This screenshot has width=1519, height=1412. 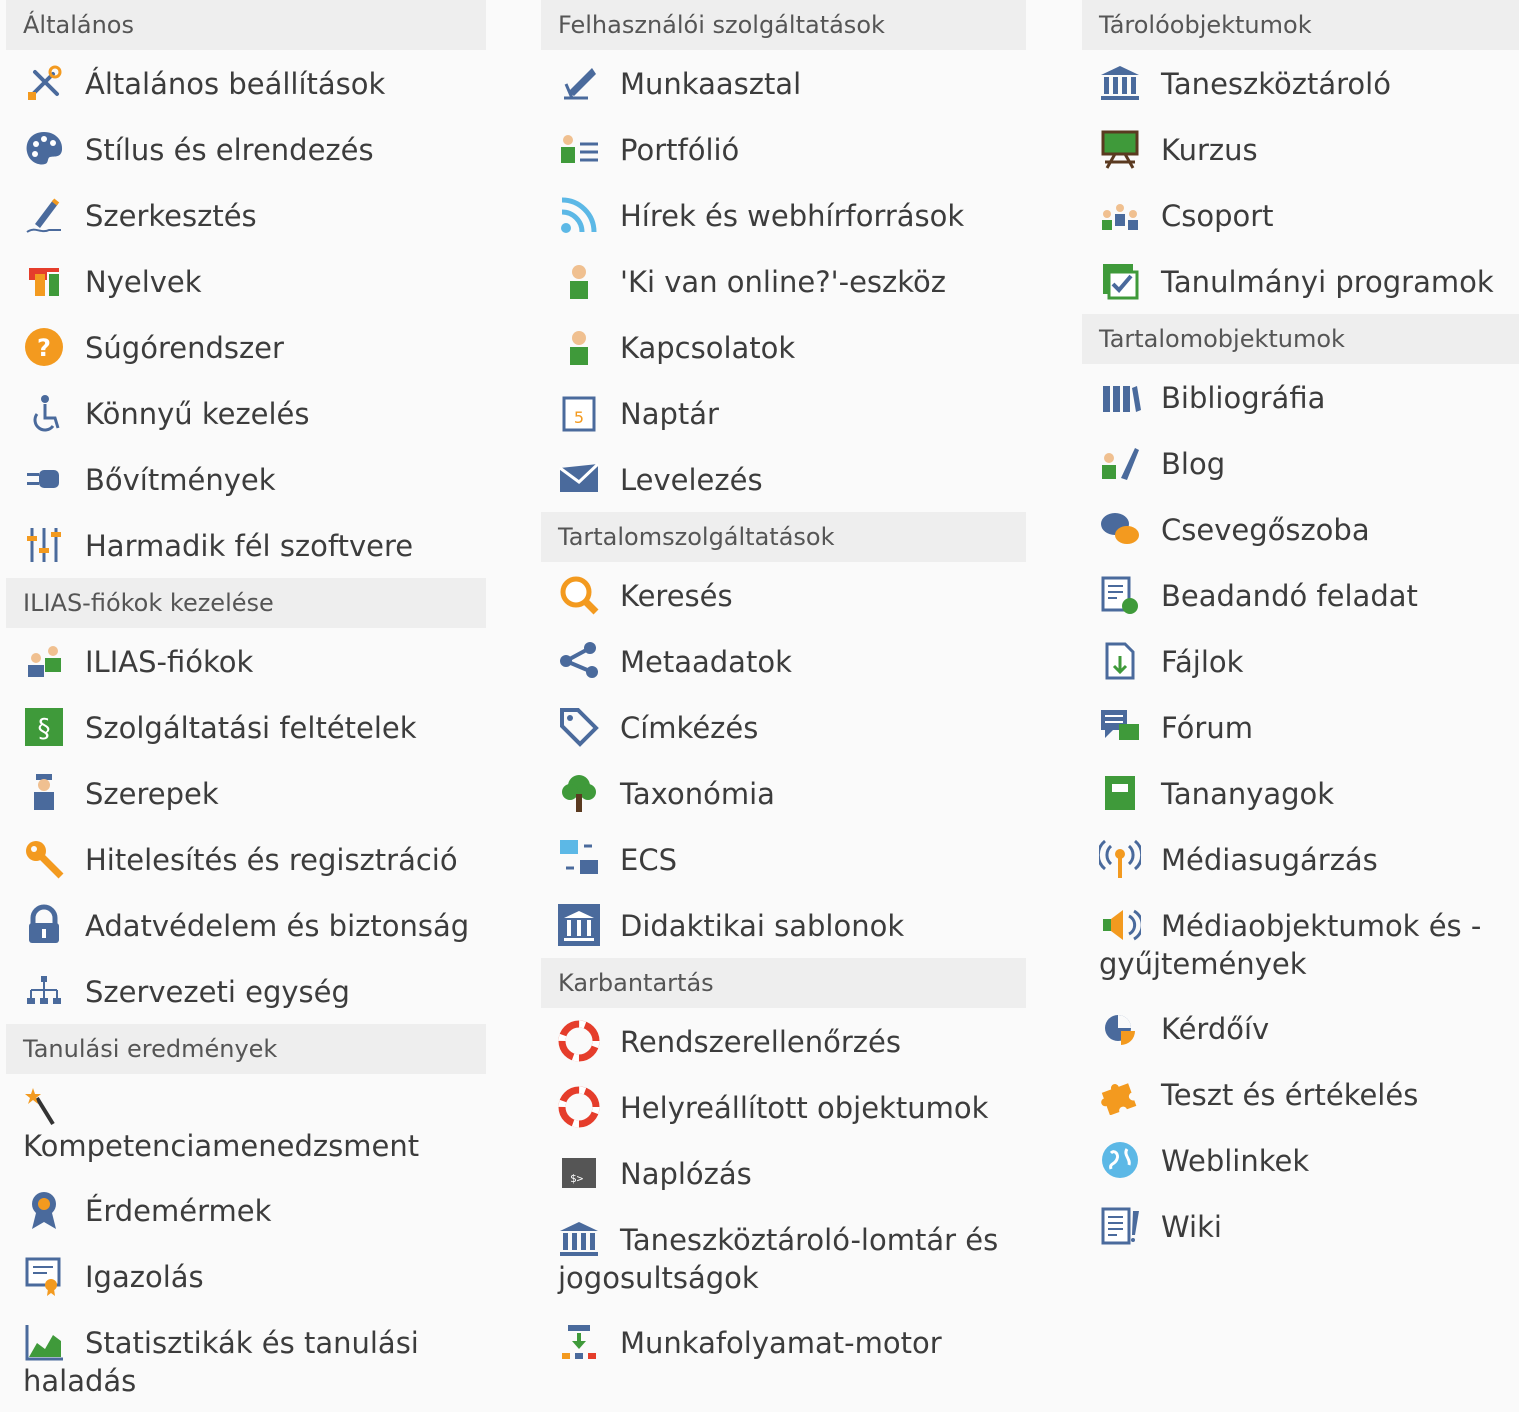 I want to click on menu-item-label: Kapcsolatok, so click(x=708, y=348).